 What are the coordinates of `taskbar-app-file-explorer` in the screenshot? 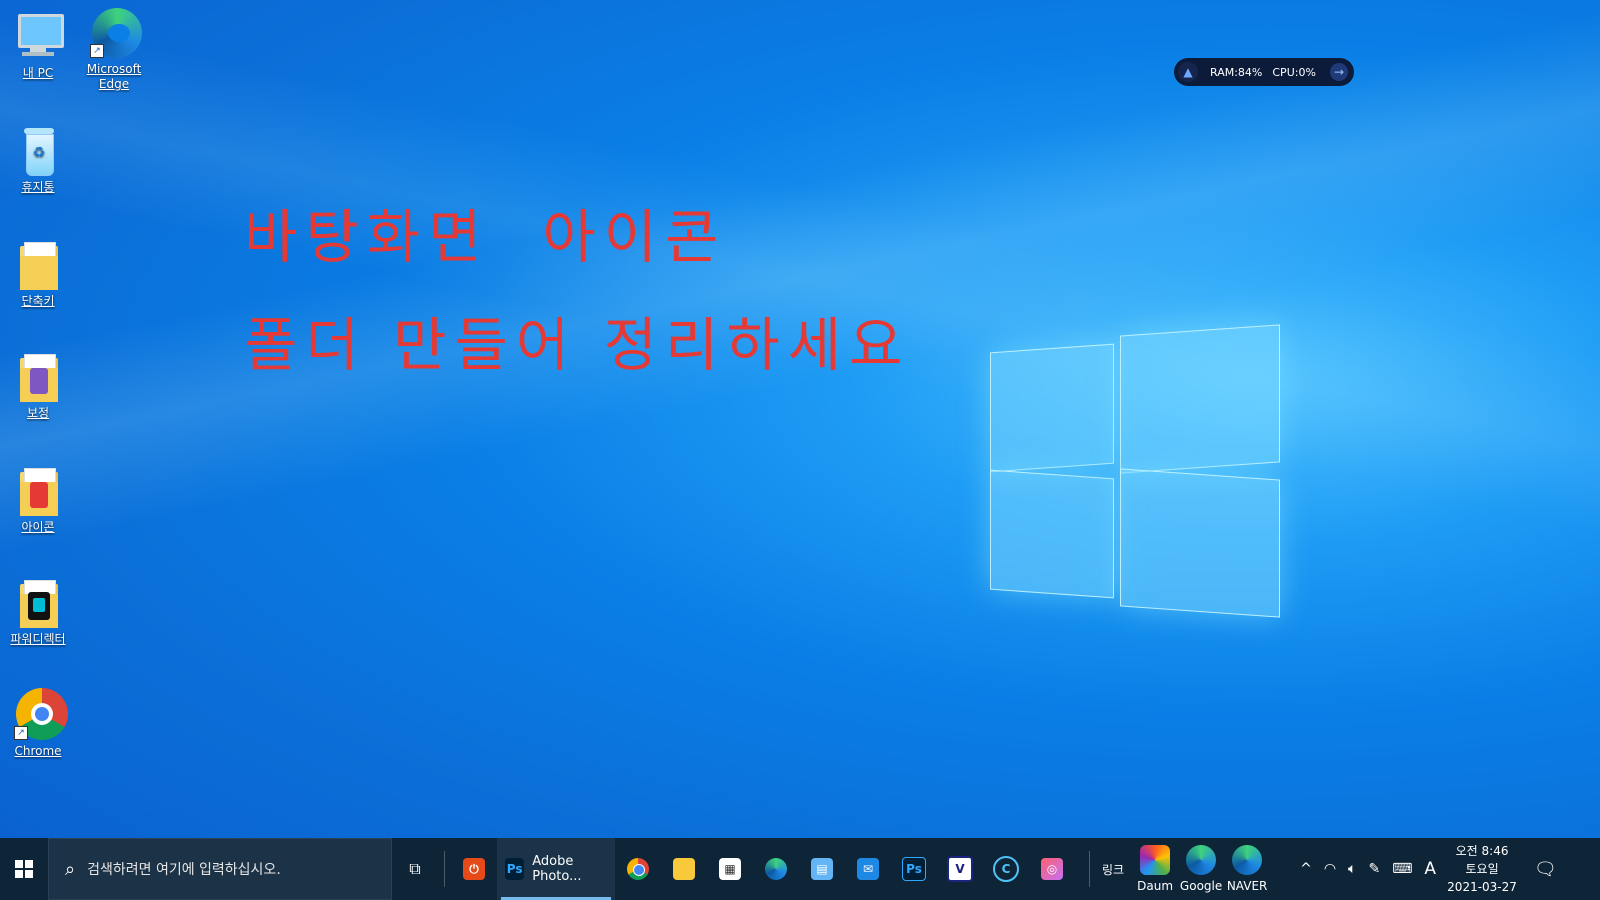 It's located at (684, 869).